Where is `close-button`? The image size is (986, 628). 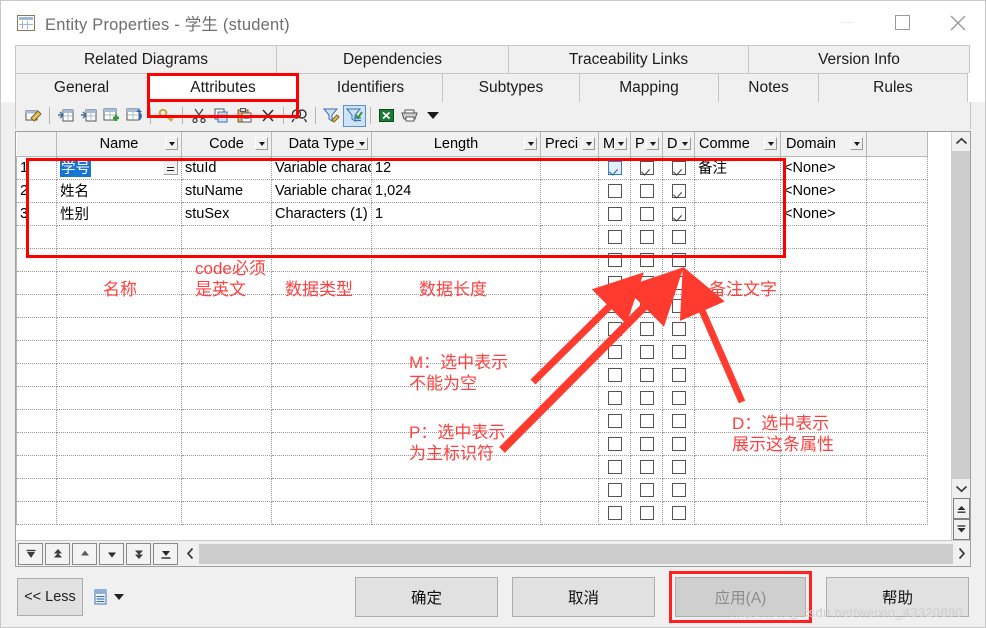 close-button is located at coordinates (957, 23).